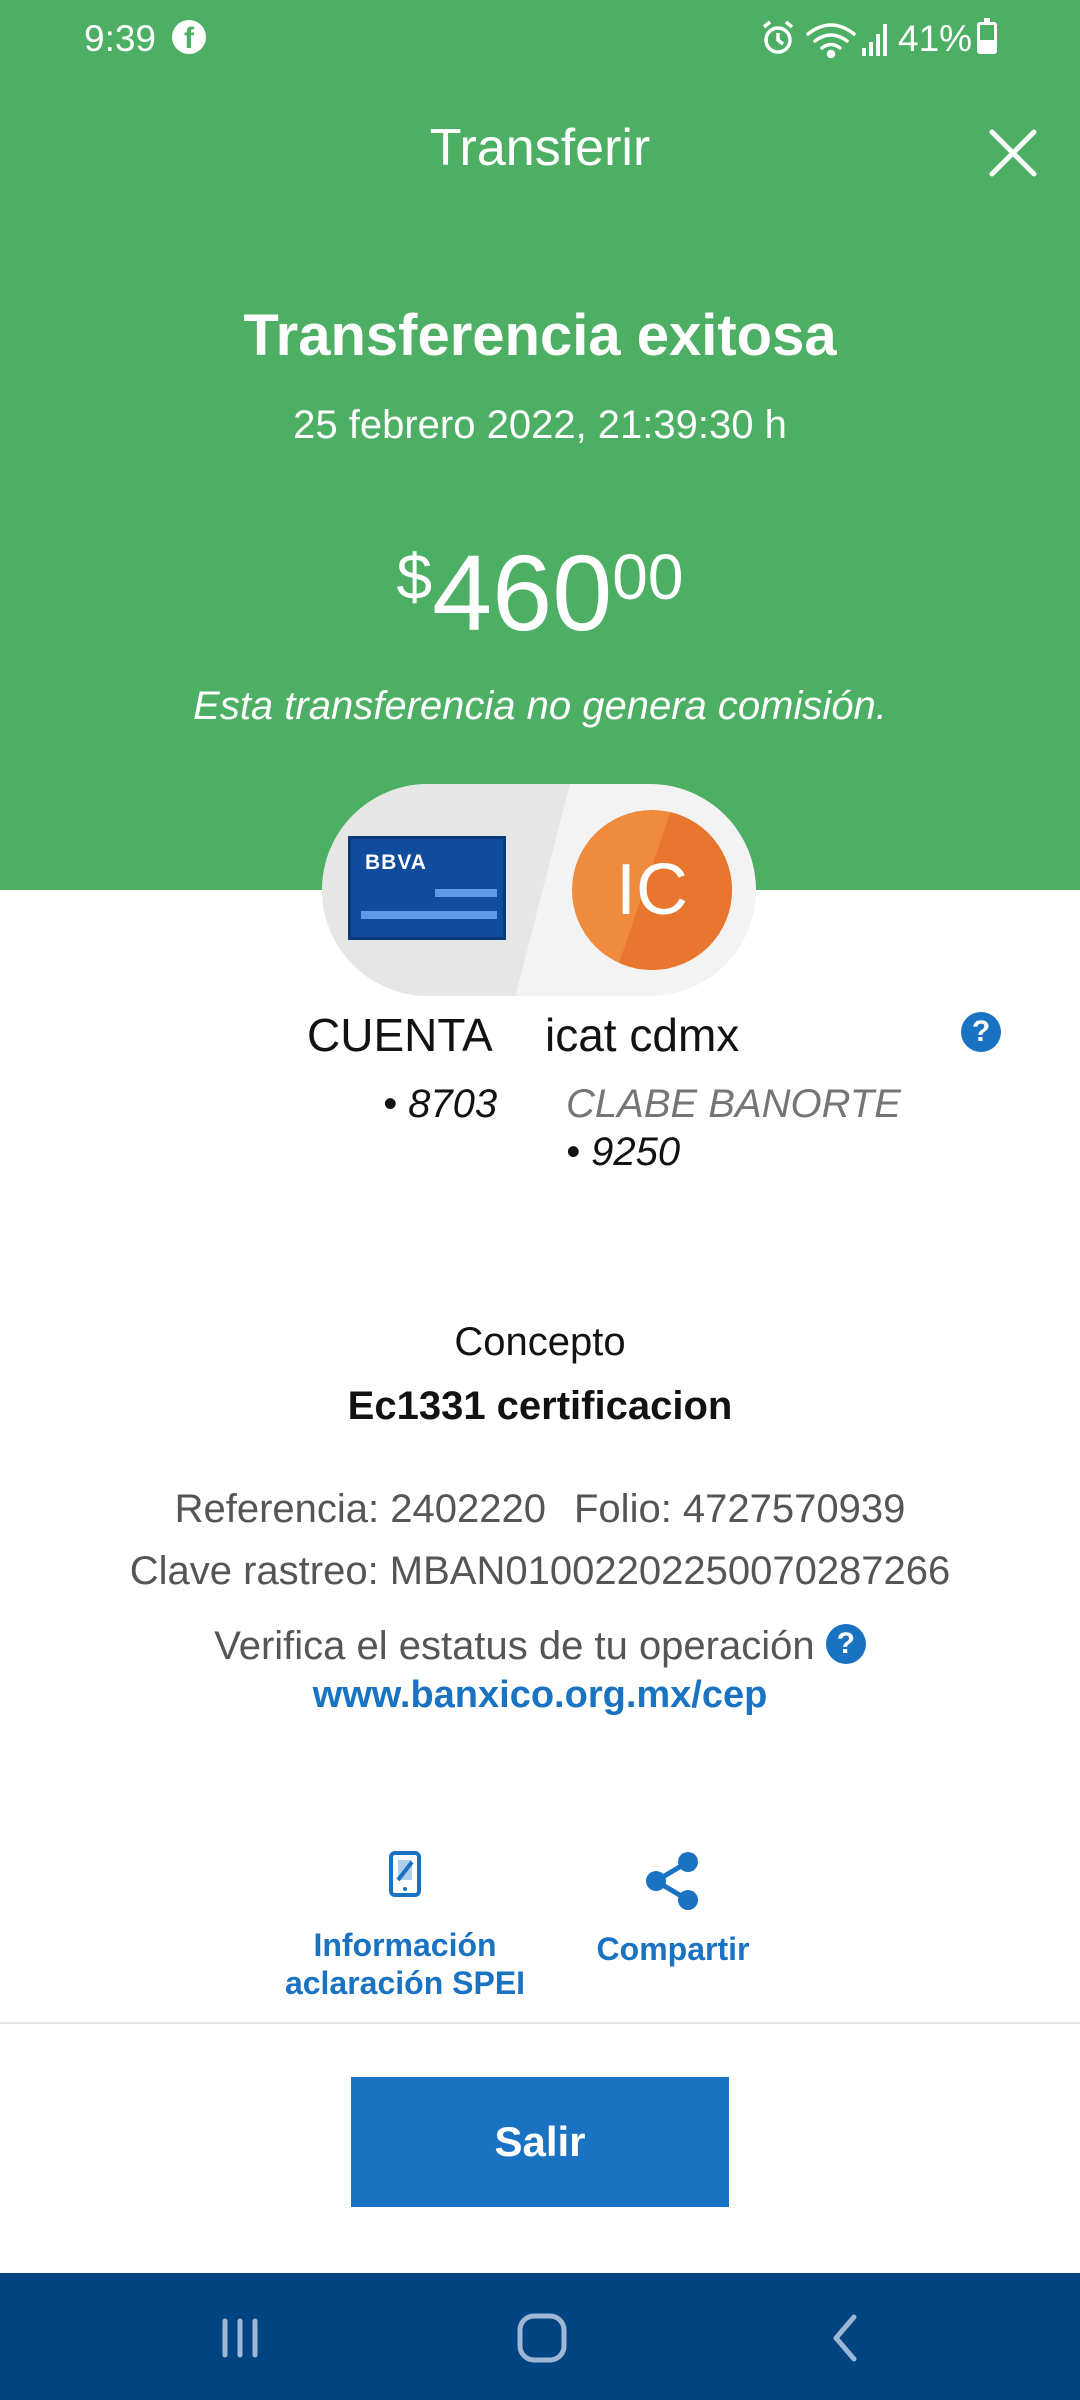 The image size is (1080, 2400). What do you see at coordinates (405, 1983) in the screenshot?
I see `spei-label-line2: aclaración SPEI` at bounding box center [405, 1983].